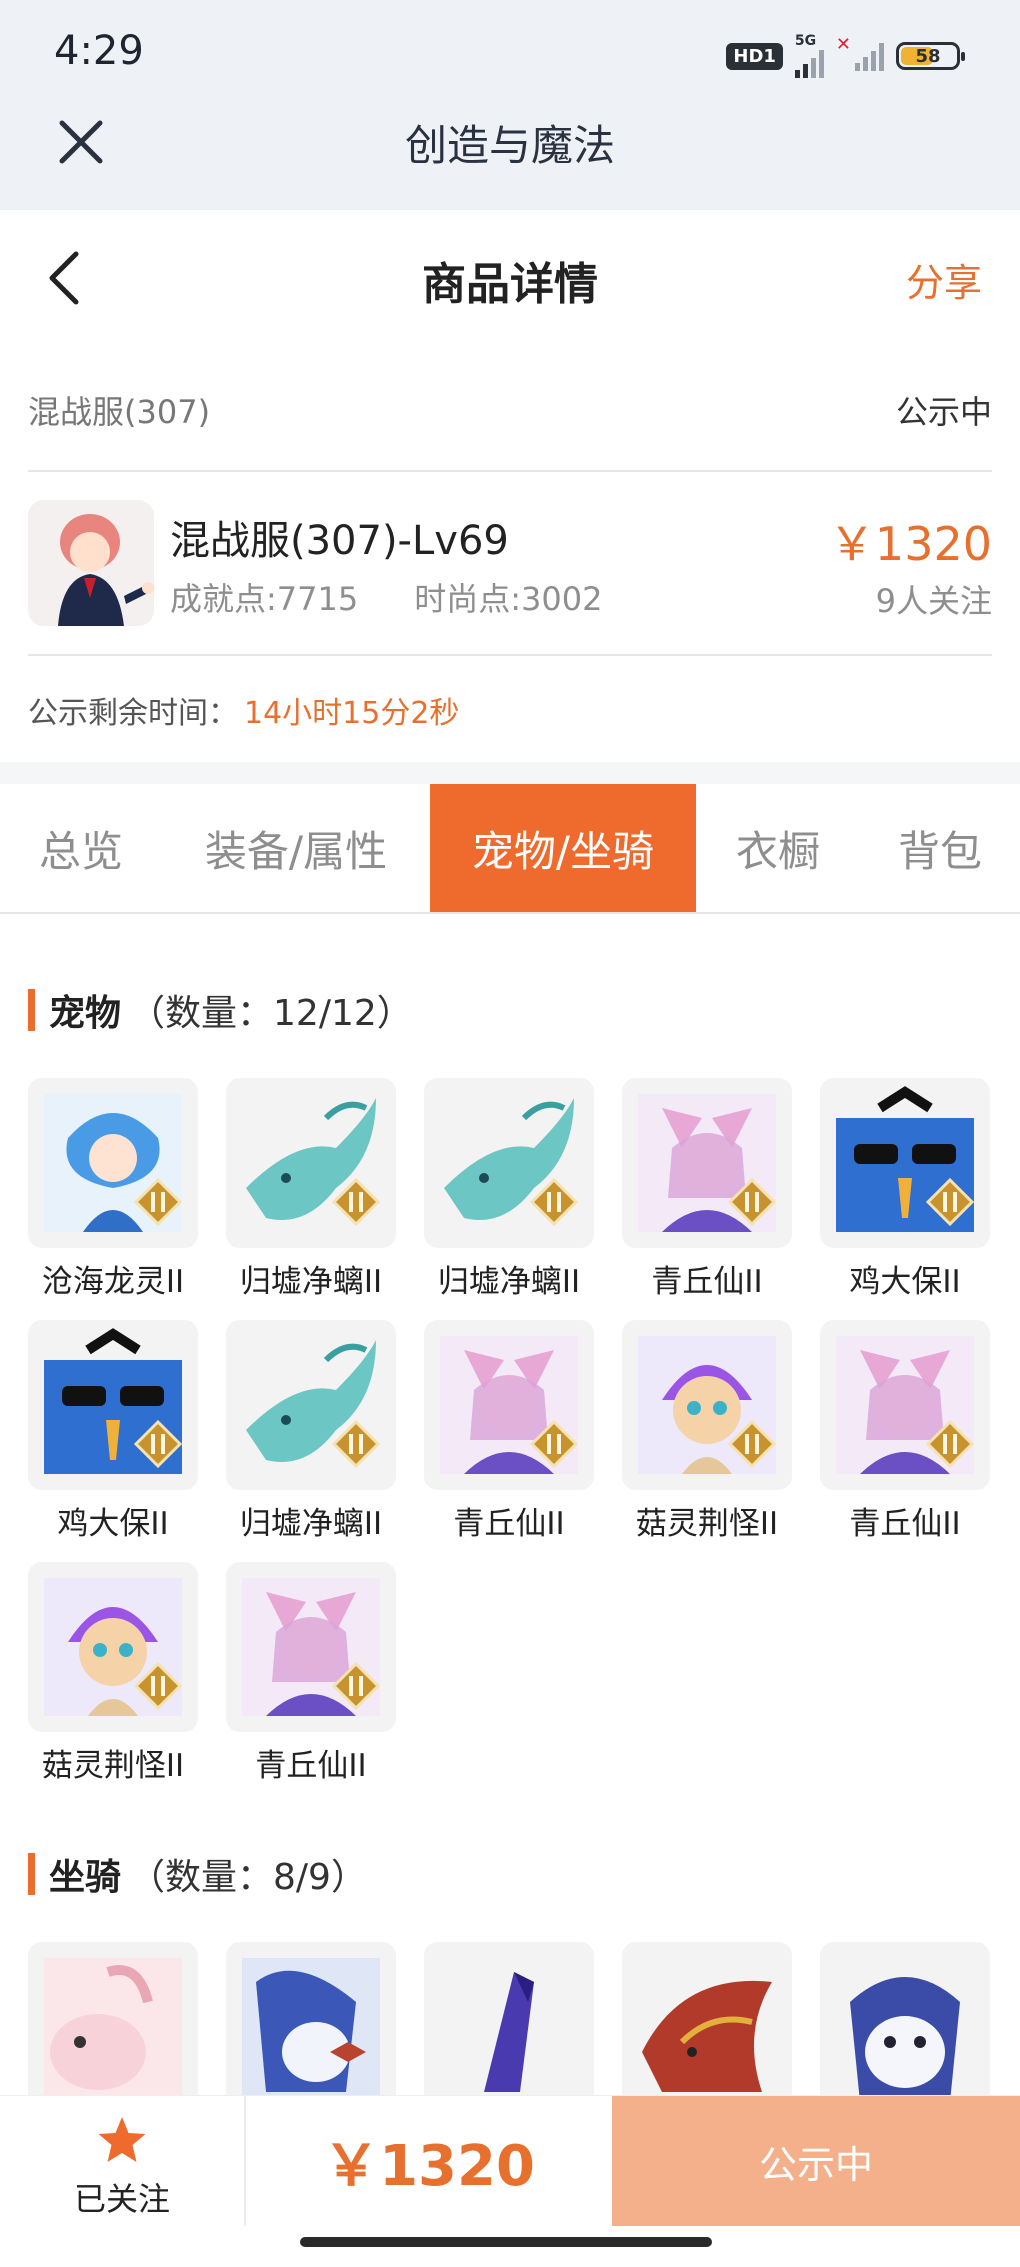  I want to click on pet-name: 沧海龙灵II, so click(113, 1282).